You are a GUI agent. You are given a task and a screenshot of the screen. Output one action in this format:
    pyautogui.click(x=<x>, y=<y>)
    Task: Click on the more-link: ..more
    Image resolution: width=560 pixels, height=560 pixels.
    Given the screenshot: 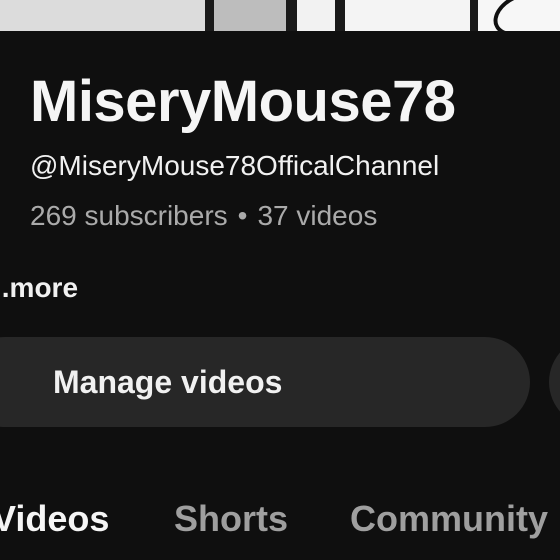 What is the action you would take?
    pyautogui.click(x=39, y=288)
    